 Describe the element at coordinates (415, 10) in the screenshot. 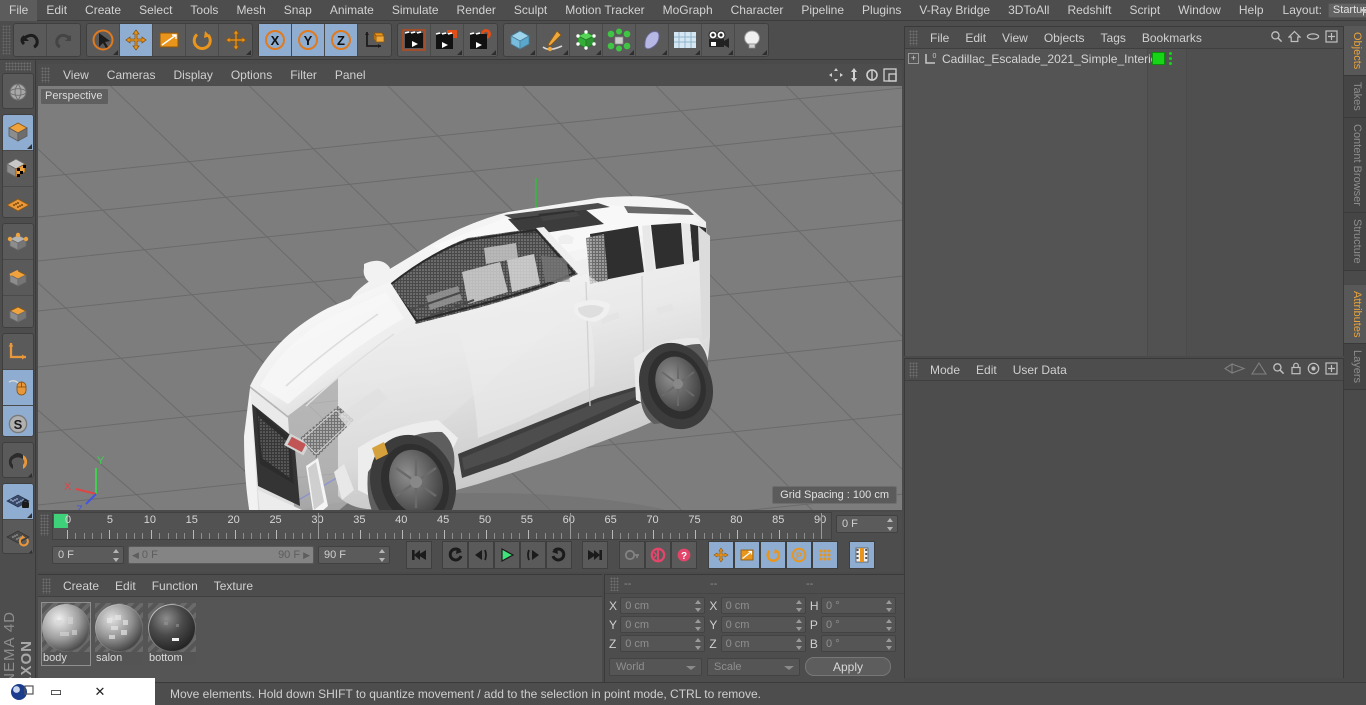

I see `menu-item-simulate: Simulate` at that location.